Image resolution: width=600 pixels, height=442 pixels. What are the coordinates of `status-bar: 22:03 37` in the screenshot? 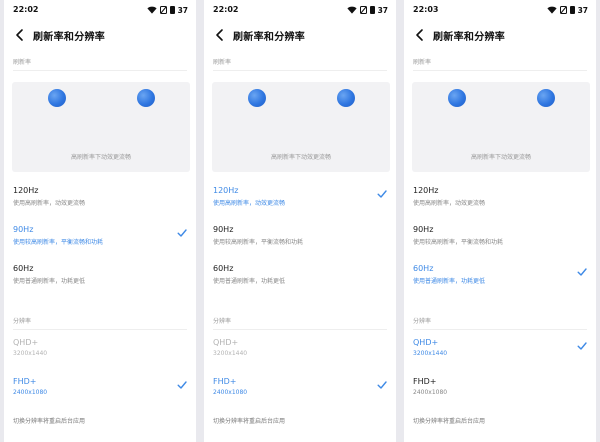 It's located at (500, 11).